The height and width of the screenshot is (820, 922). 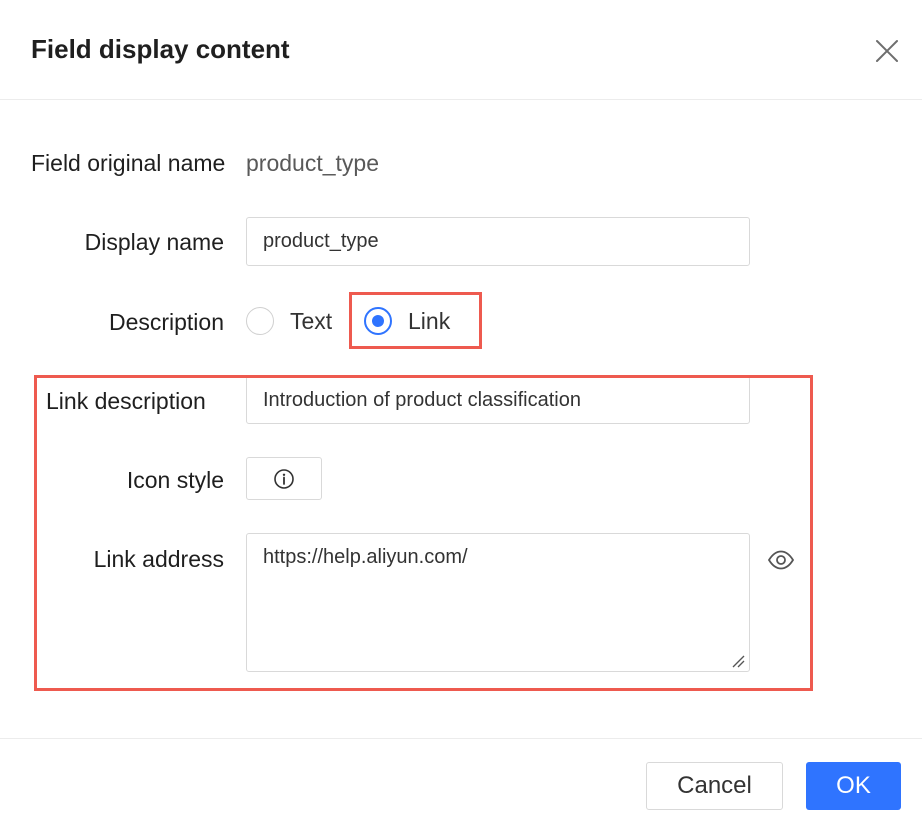 What do you see at coordinates (429, 320) in the screenshot?
I see `radio-link-label: Link` at bounding box center [429, 320].